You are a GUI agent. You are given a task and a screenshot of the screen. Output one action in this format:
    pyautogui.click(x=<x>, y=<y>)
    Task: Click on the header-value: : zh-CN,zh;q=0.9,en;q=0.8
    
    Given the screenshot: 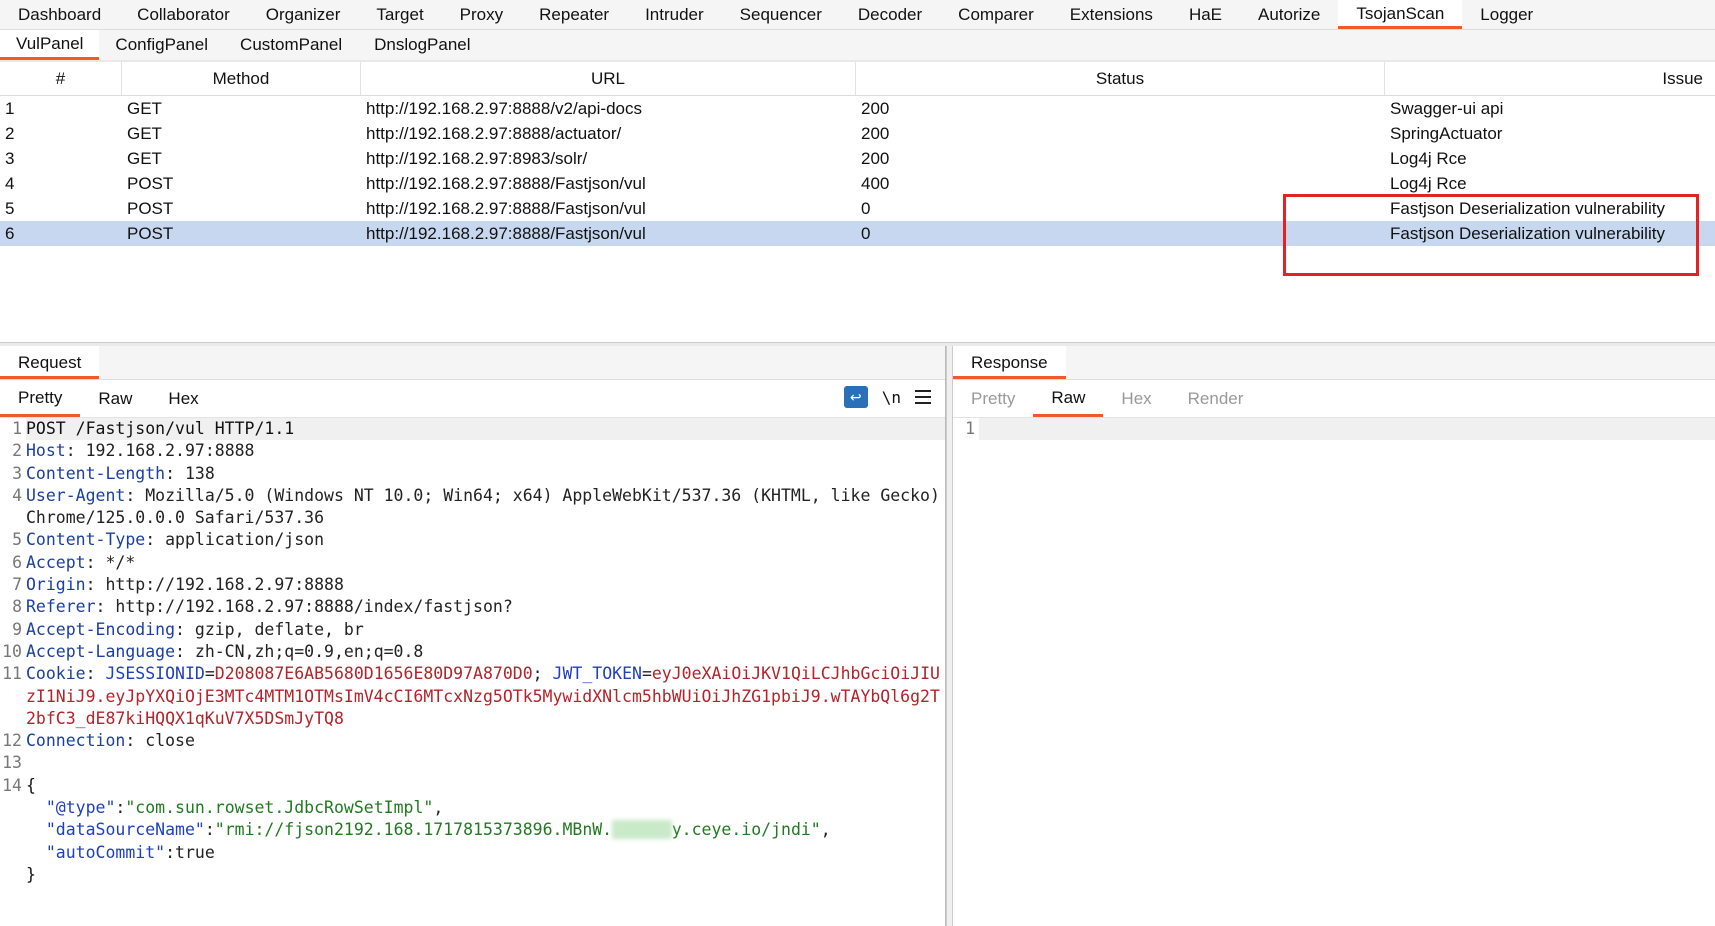 What is the action you would take?
    pyautogui.click(x=299, y=651)
    